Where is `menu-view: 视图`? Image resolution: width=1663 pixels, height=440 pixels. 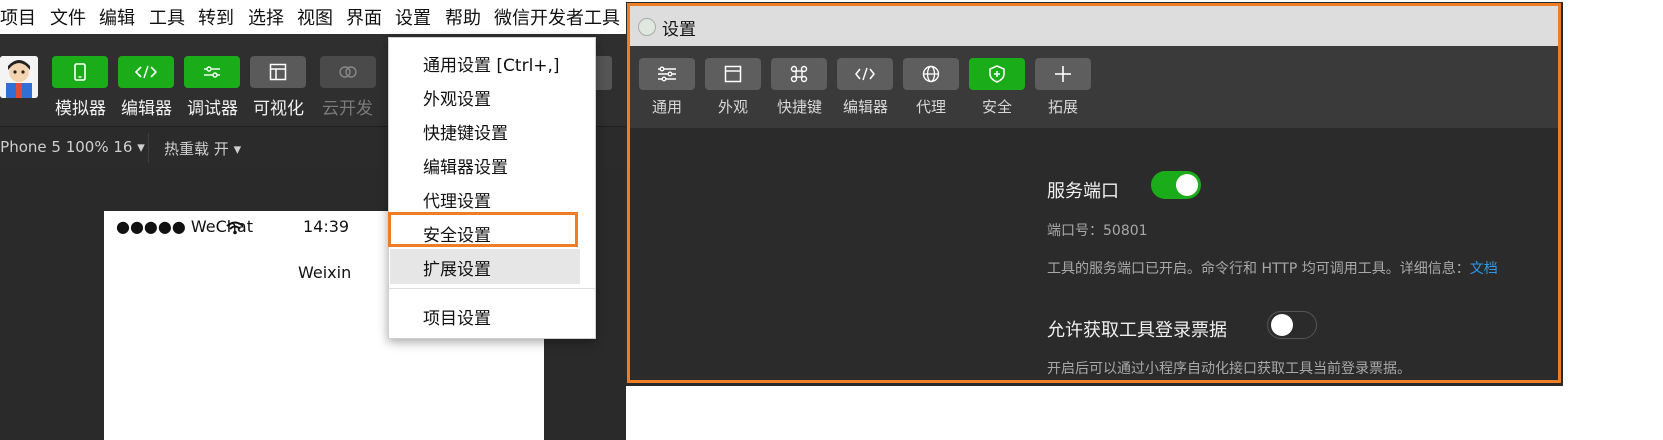 menu-view: 视图 is located at coordinates (315, 17).